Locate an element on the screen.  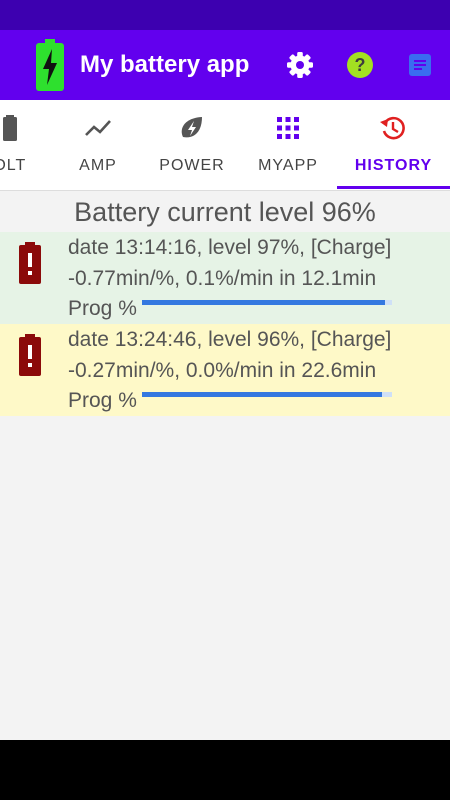
tab-indicator is located at coordinates (393, 187).